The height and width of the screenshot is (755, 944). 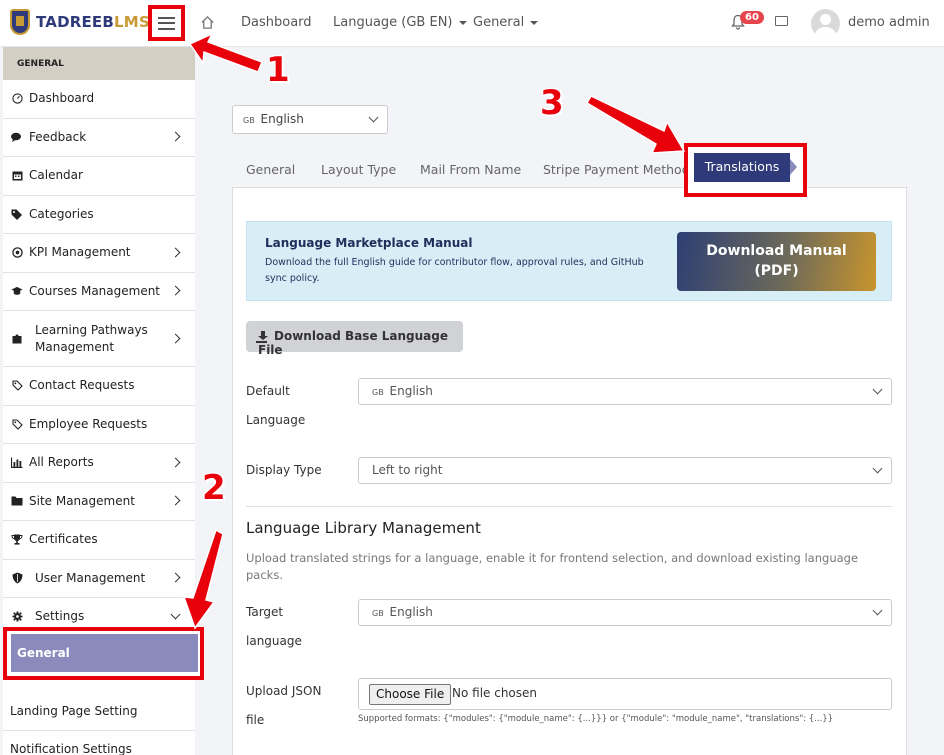 What do you see at coordinates (61, 462) in the screenshot?
I see `sidebar-item-label: All Reports` at bounding box center [61, 462].